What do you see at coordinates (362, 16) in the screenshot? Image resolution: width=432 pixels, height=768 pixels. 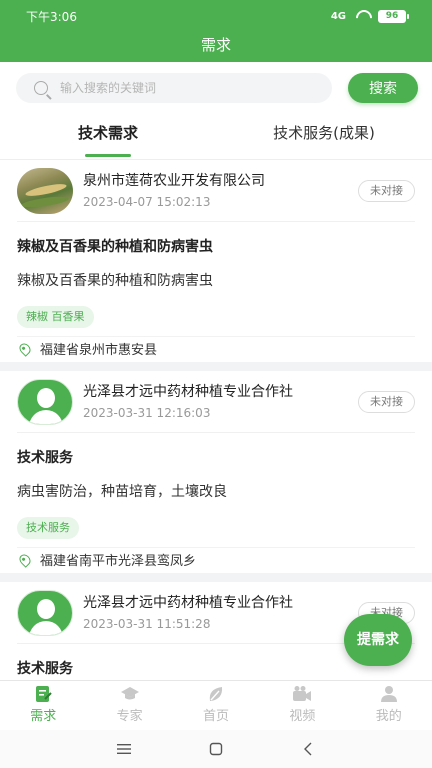 I see `wifi-icon` at bounding box center [362, 16].